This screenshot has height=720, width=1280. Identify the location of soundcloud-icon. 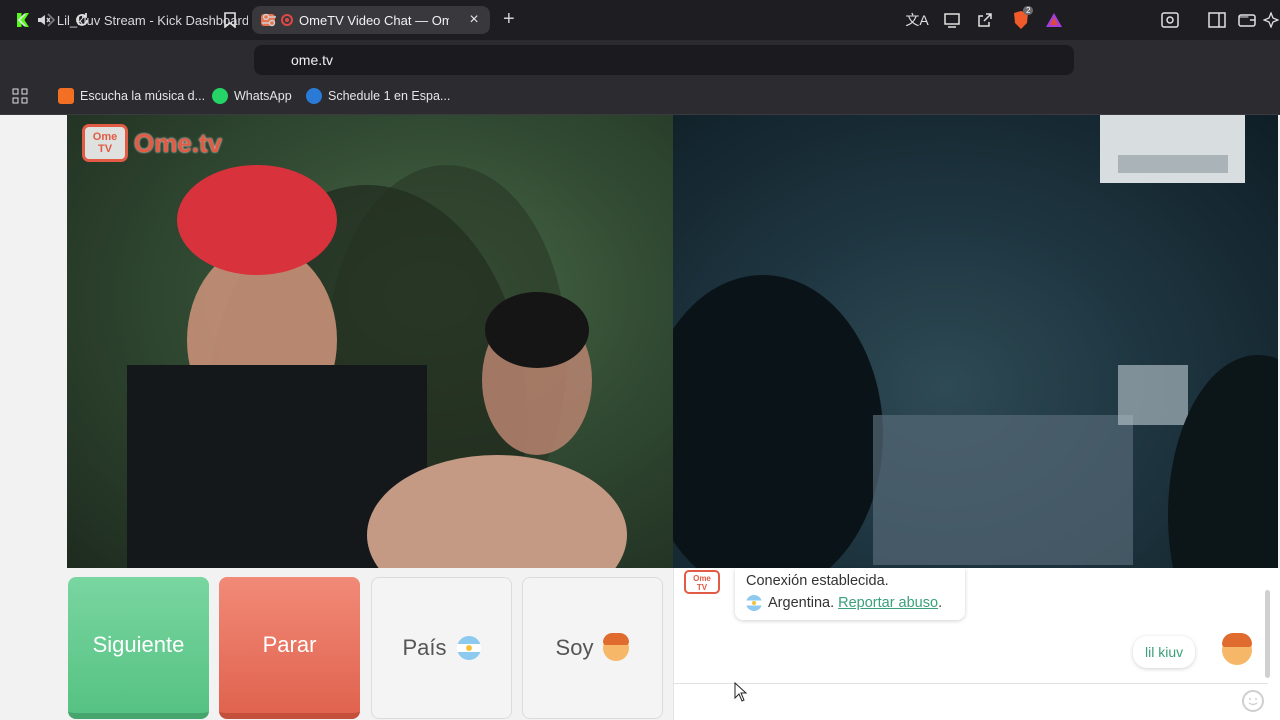
(66, 96).